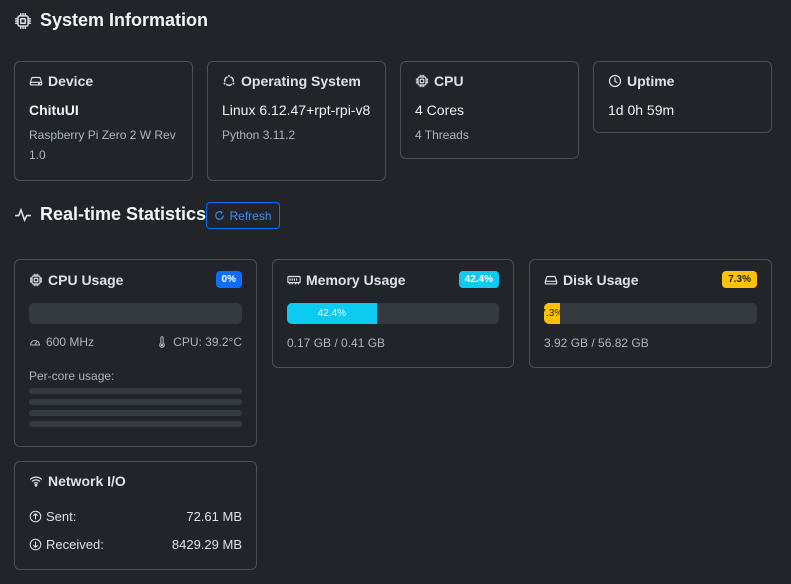 This screenshot has height=584, width=791. What do you see at coordinates (220, 215) in the screenshot?
I see `refresh-icon` at bounding box center [220, 215].